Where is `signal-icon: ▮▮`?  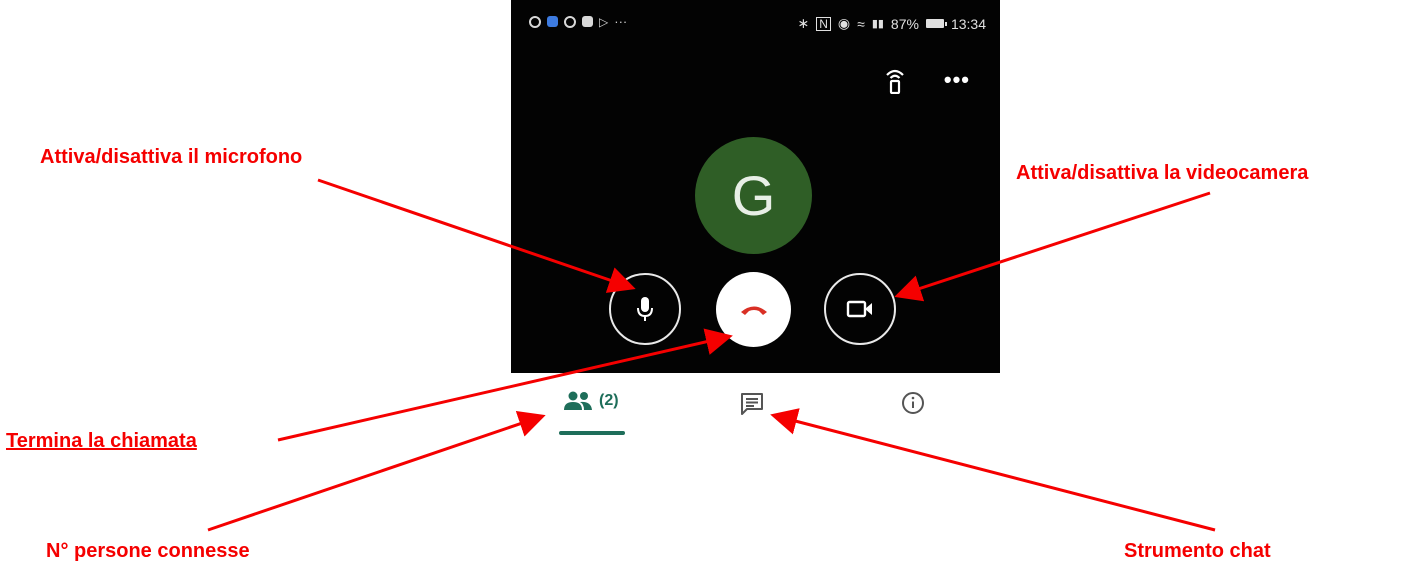
signal-icon: ▮▮ is located at coordinates (877, 24).